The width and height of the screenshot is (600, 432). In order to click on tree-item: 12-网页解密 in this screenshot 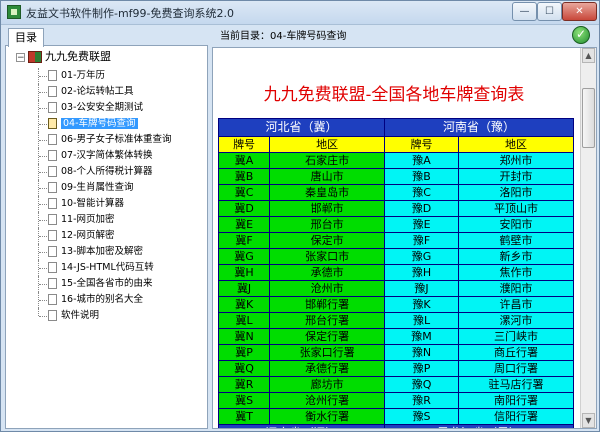, I will do `click(106, 236)`.